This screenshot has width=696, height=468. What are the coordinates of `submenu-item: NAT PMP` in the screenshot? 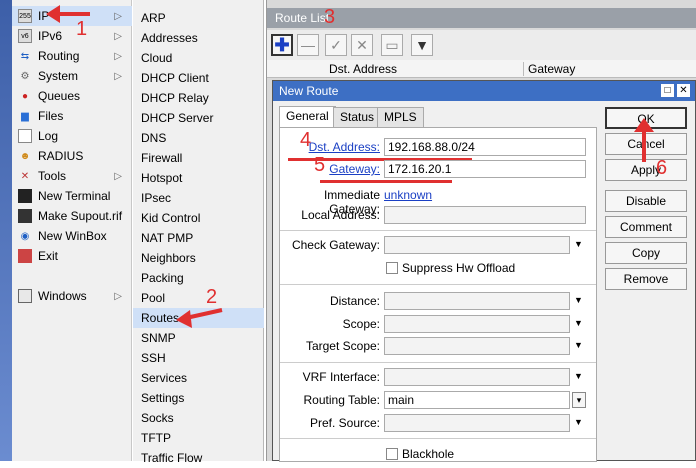 It's located at (198, 238).